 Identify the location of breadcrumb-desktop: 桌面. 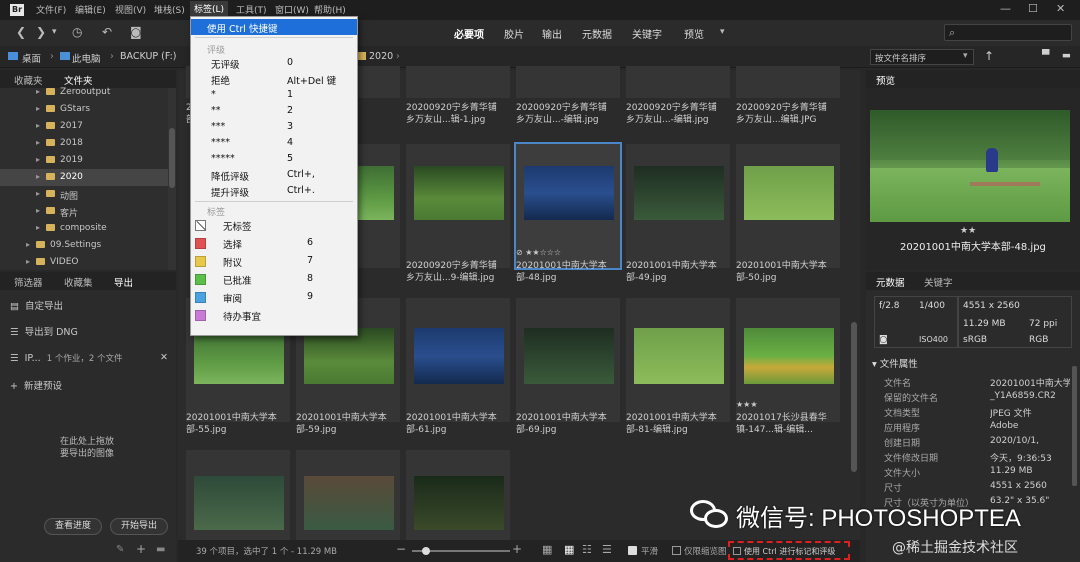
(31, 58).